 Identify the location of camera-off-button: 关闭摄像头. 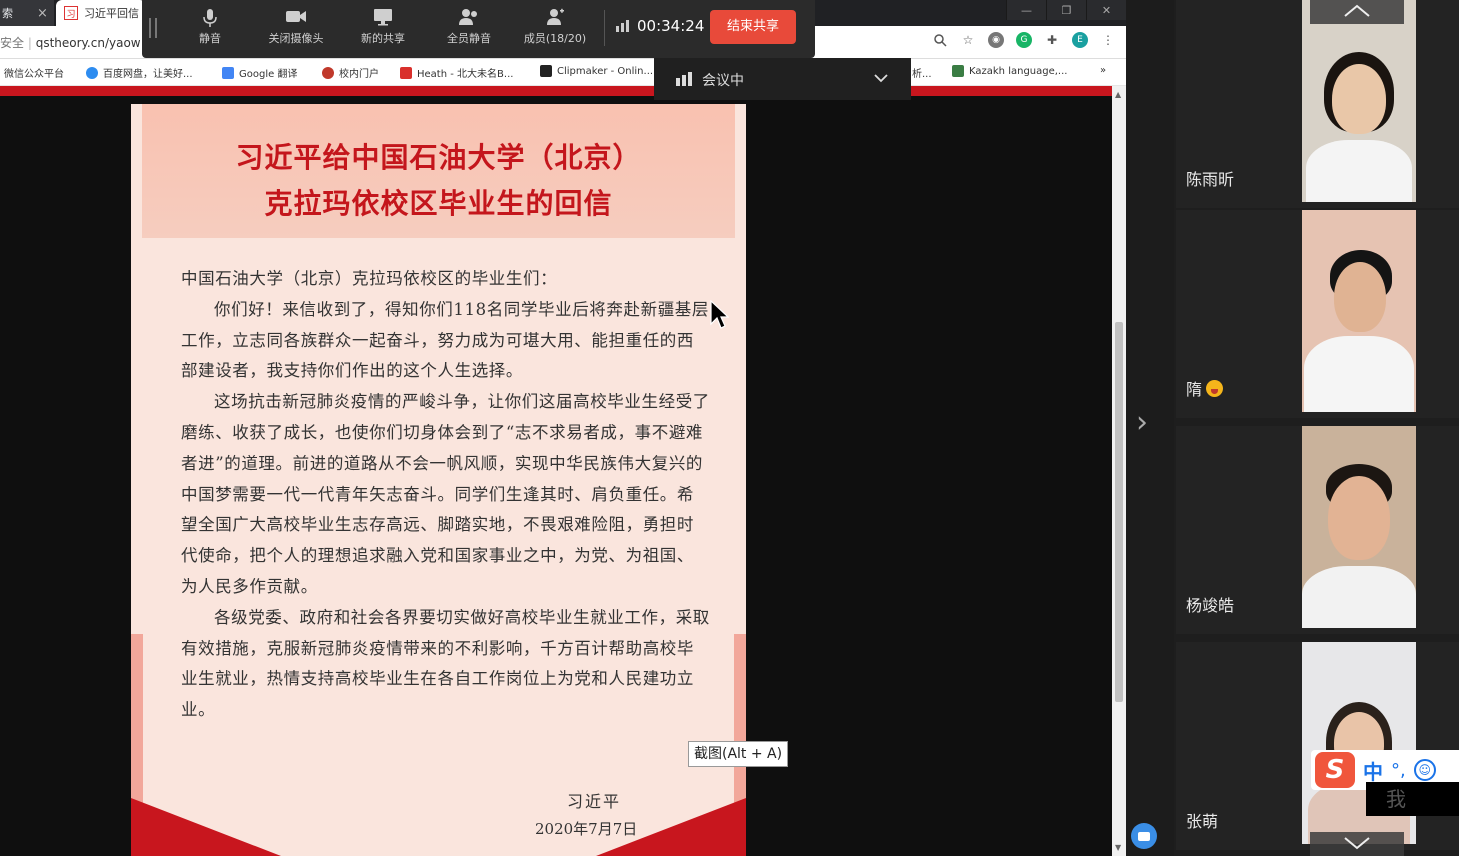
(296, 27).